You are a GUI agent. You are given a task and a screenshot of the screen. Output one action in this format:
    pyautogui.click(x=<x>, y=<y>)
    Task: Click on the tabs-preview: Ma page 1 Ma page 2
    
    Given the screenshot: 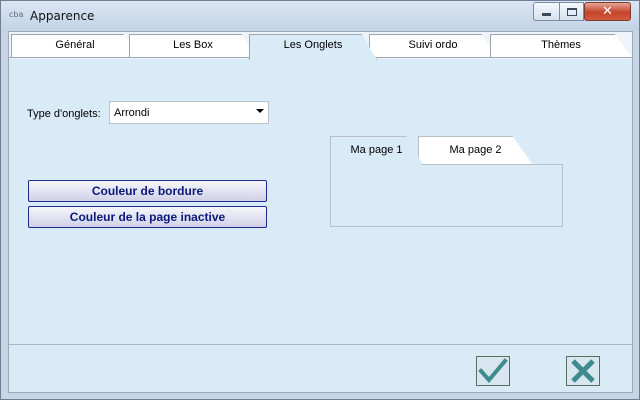 What is the action you would take?
    pyautogui.click(x=447, y=182)
    